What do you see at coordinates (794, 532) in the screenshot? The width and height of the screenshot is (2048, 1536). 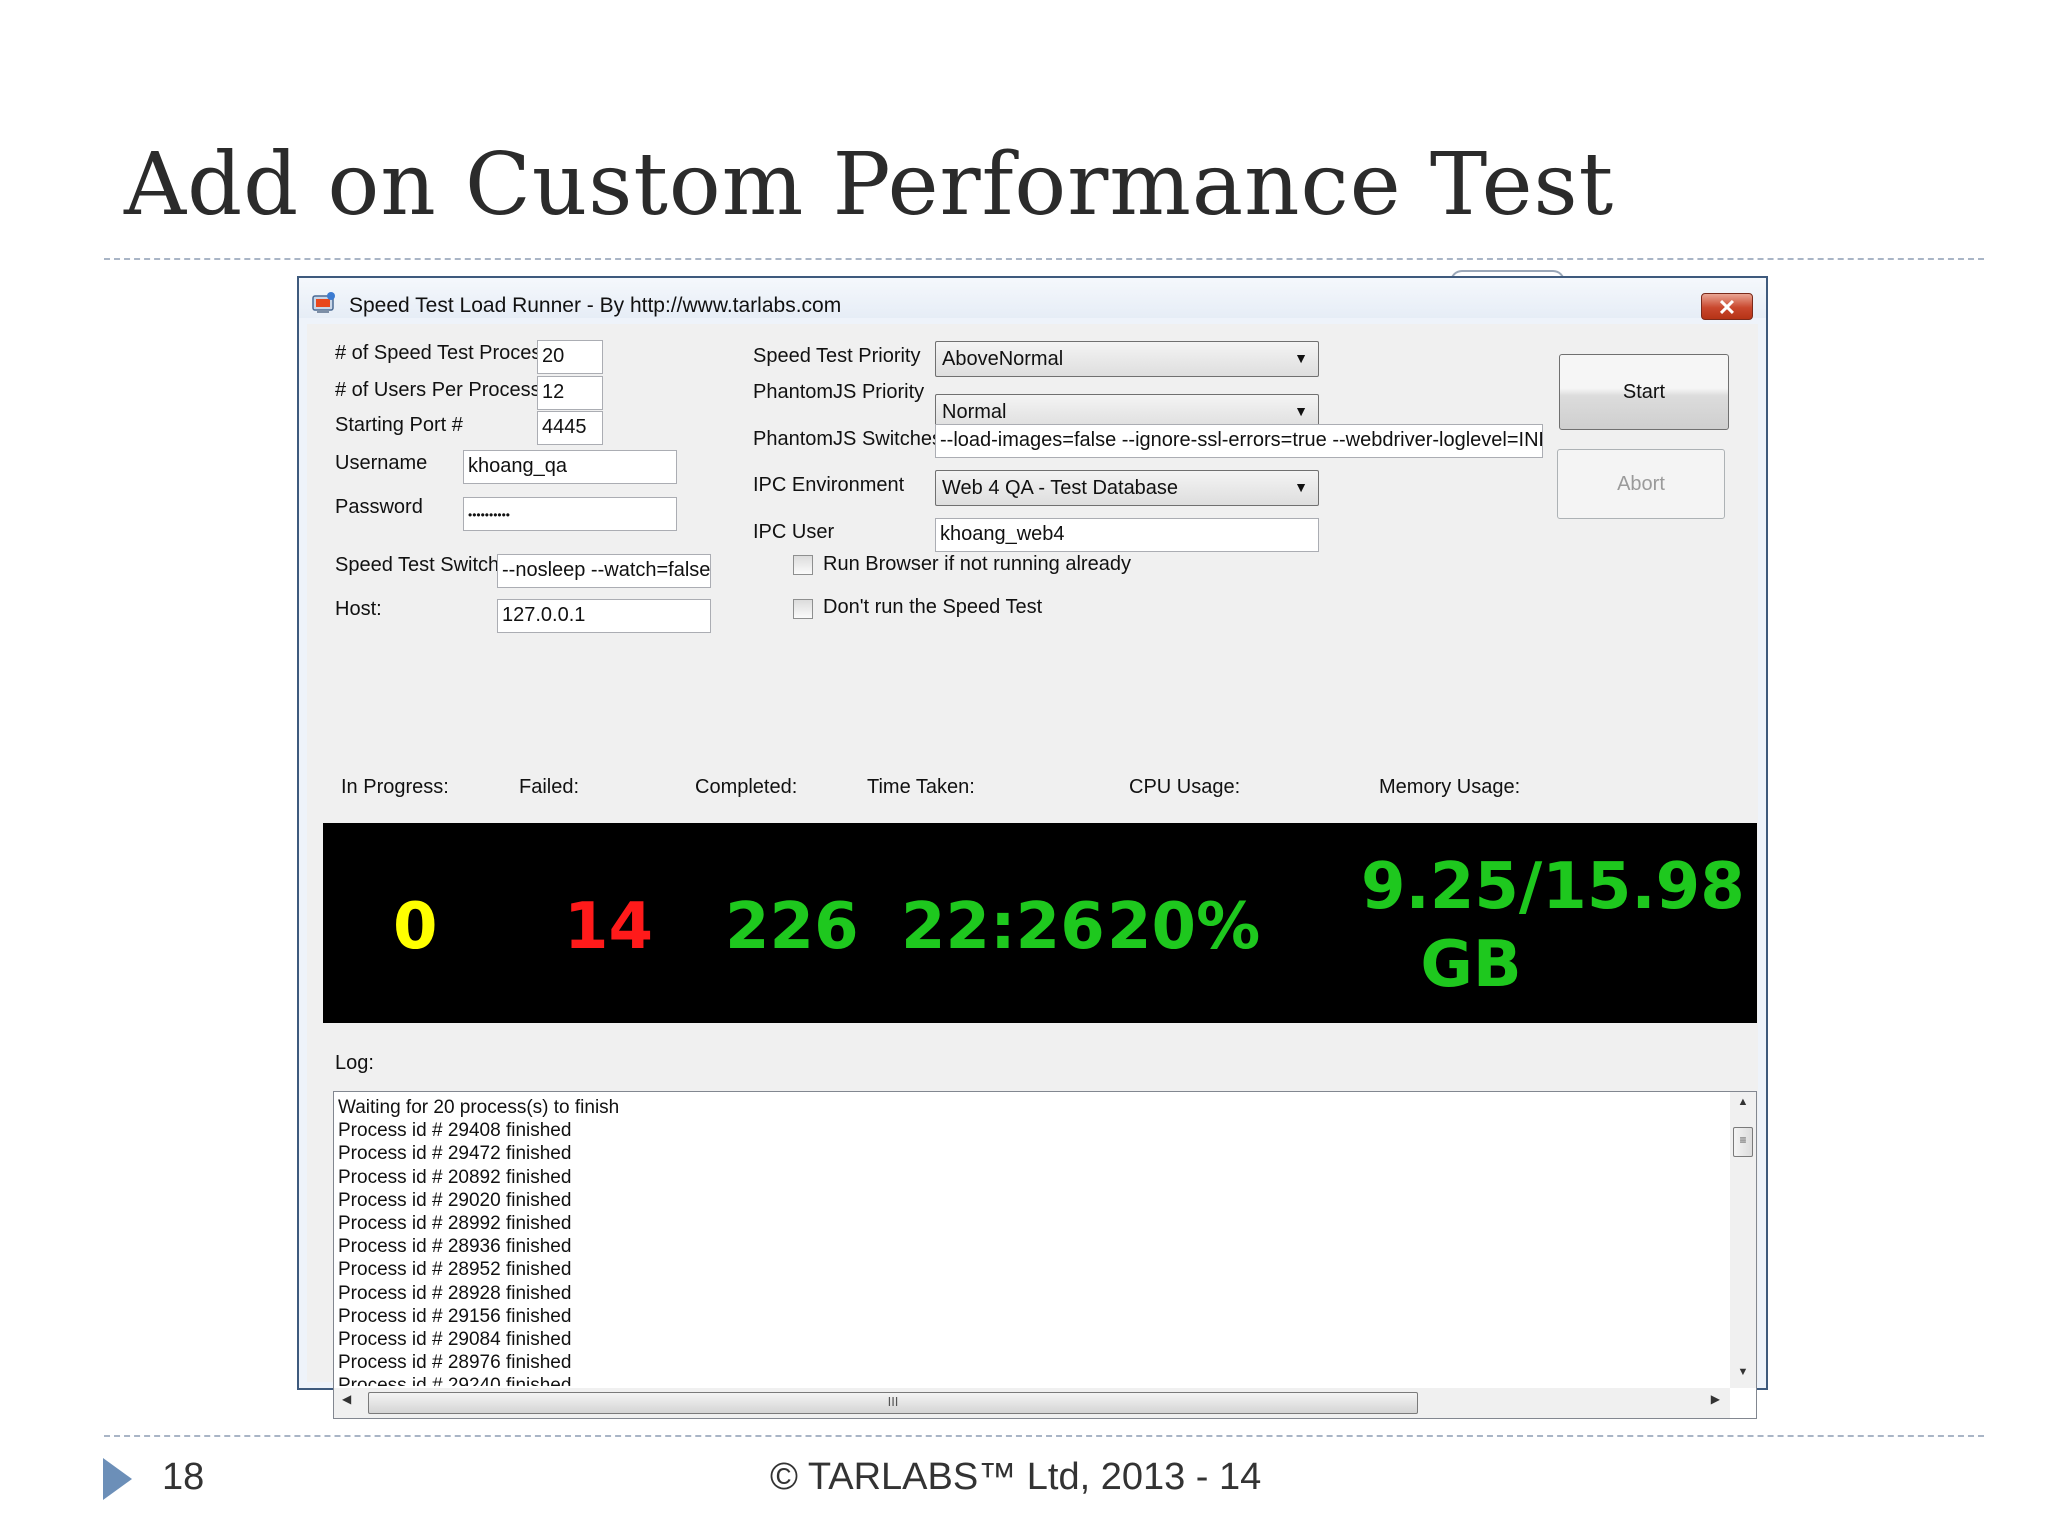 I see `ipc-user-label: IPC User` at bounding box center [794, 532].